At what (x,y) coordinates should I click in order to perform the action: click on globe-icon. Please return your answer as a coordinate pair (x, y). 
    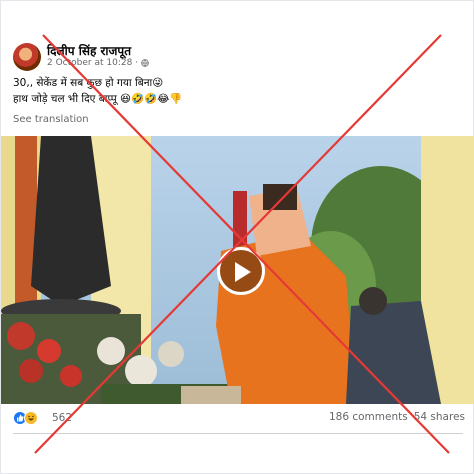
    Looking at the image, I should click on (145, 63).